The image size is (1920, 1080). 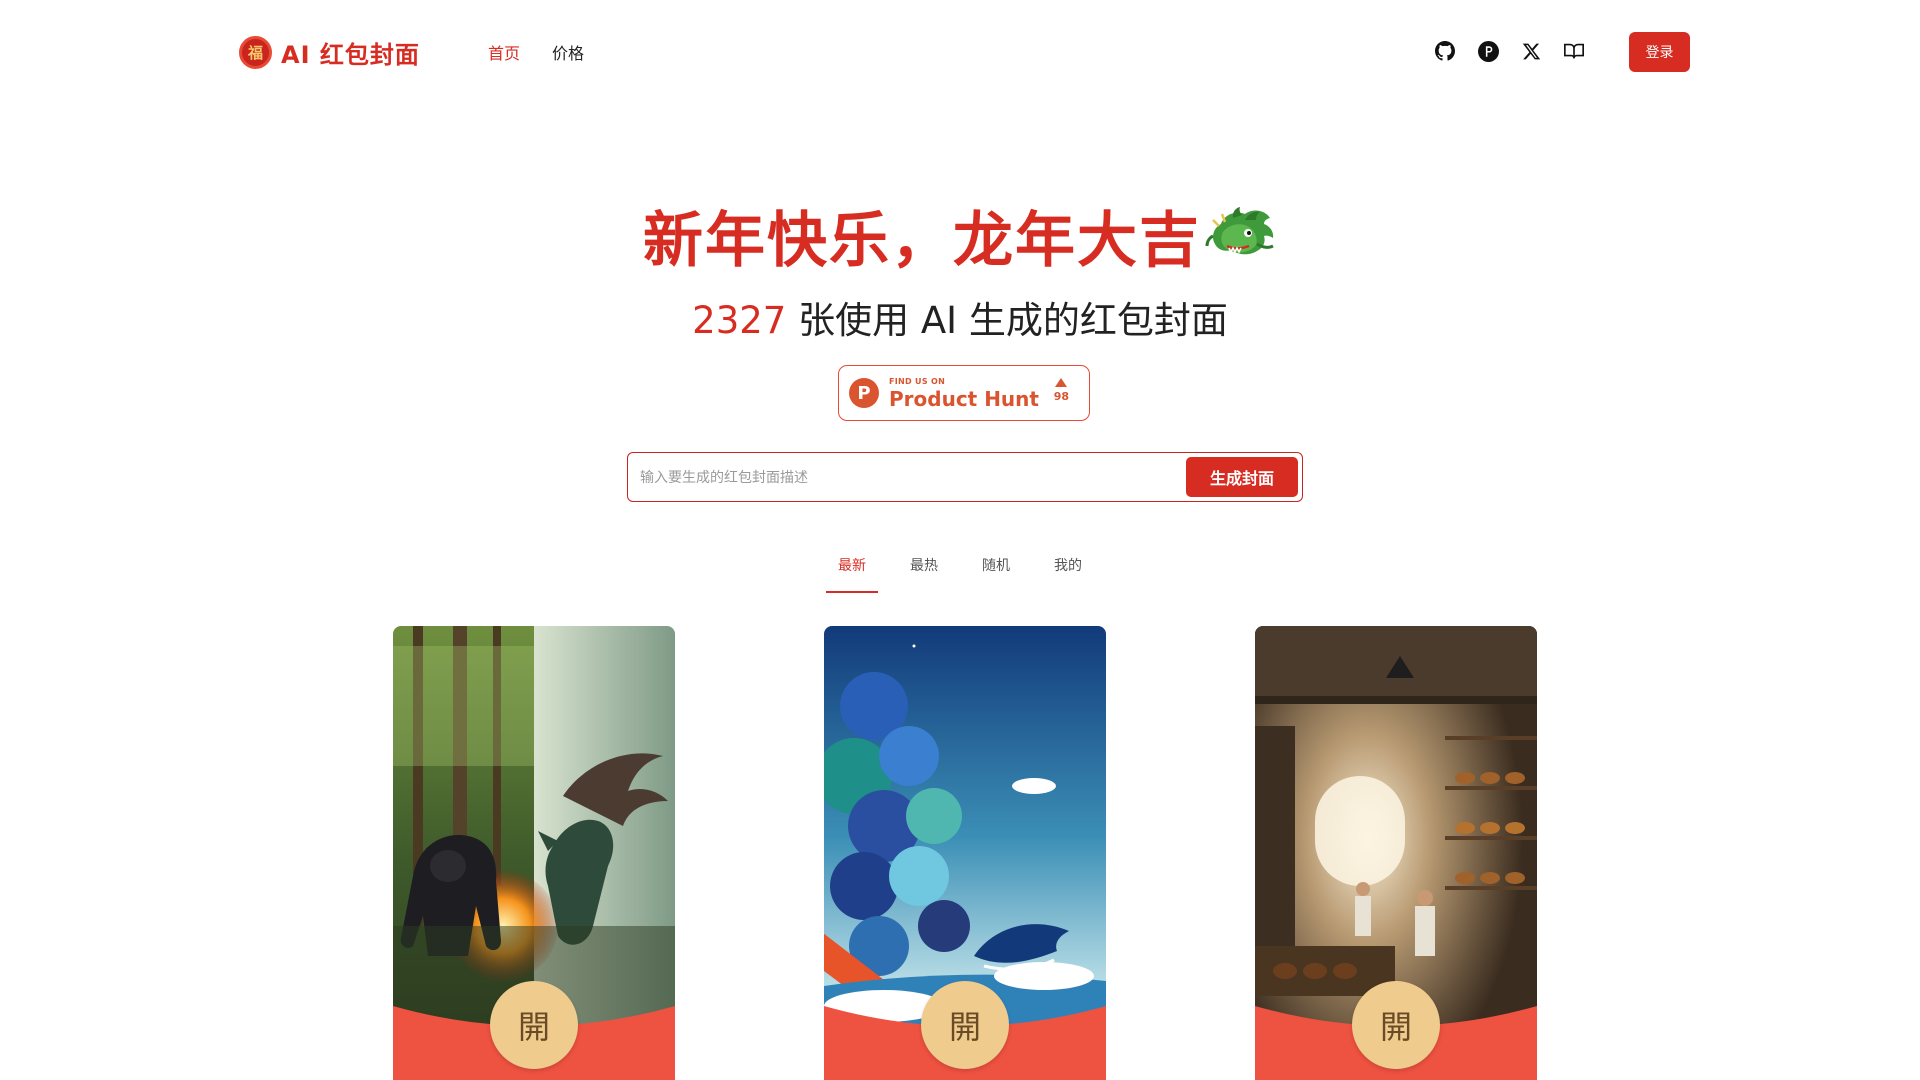 What do you see at coordinates (1007, 320) in the screenshot?
I see `hero-subtitle-text: 张使用 AI 生成的红包封面` at bounding box center [1007, 320].